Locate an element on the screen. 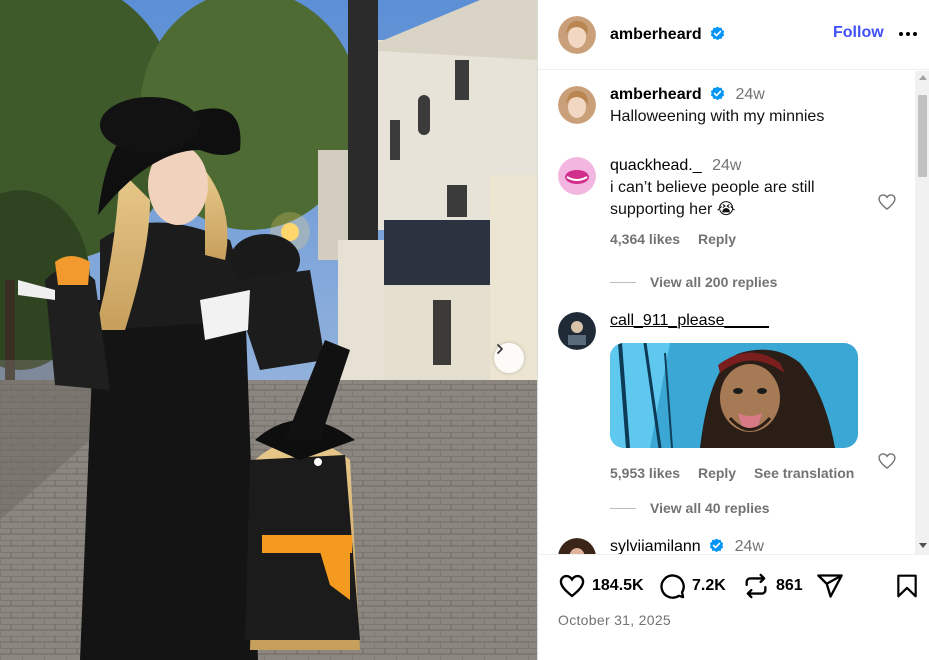  view-replies-button: View all 40 replies is located at coordinates (690, 508).